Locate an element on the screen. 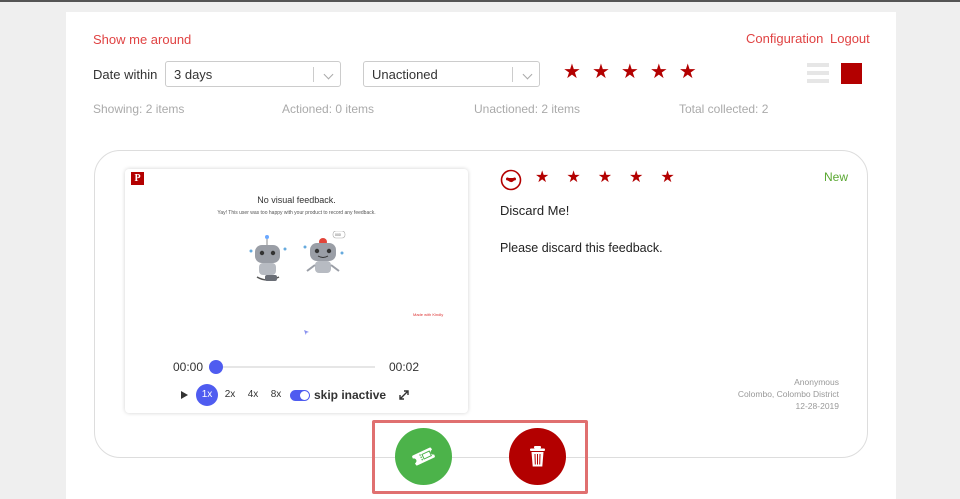 The image size is (960, 499). feedback-user: Anonymous is located at coordinates (816, 382).